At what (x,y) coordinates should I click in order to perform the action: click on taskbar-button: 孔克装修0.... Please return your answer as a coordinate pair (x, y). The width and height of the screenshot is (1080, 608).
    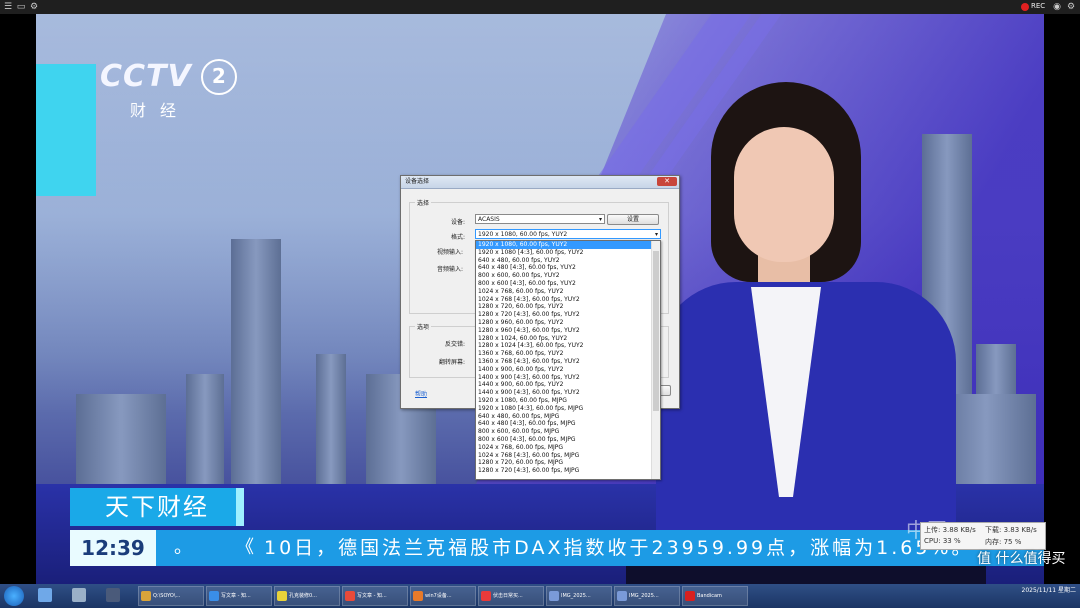
    Looking at the image, I should click on (307, 596).